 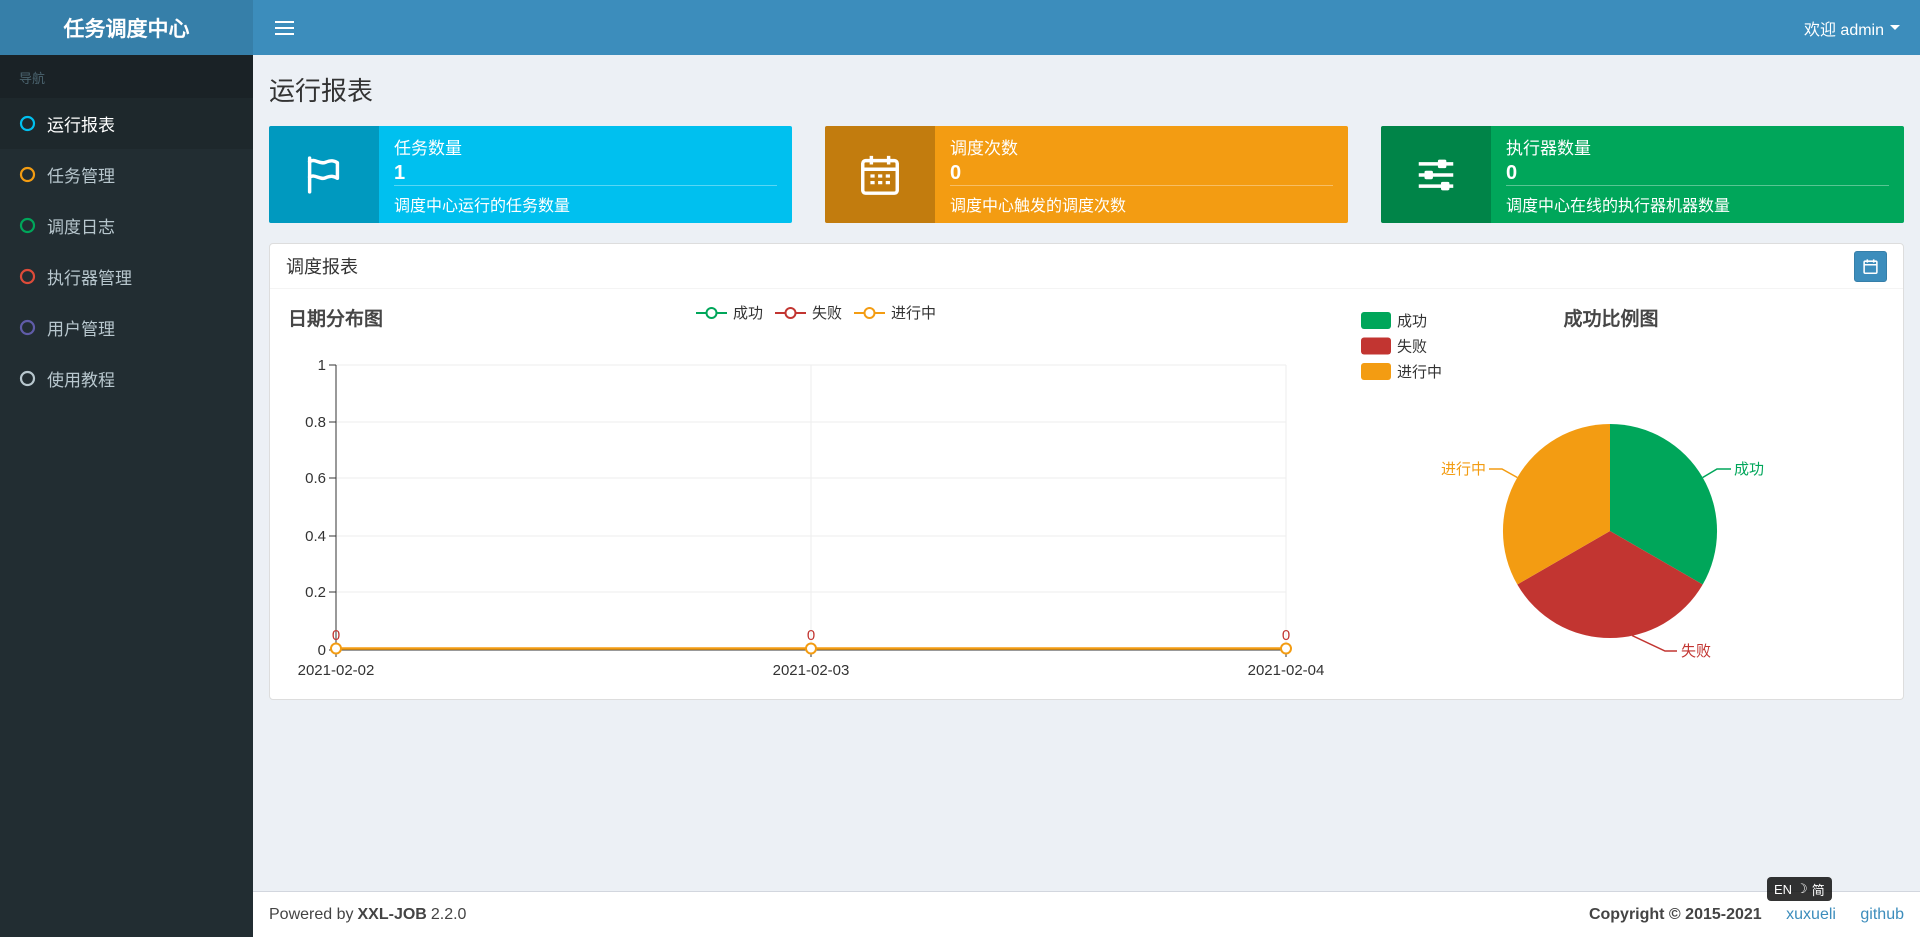 What do you see at coordinates (729, 313) in the screenshot?
I see `line-legend-item-success: 成功` at bounding box center [729, 313].